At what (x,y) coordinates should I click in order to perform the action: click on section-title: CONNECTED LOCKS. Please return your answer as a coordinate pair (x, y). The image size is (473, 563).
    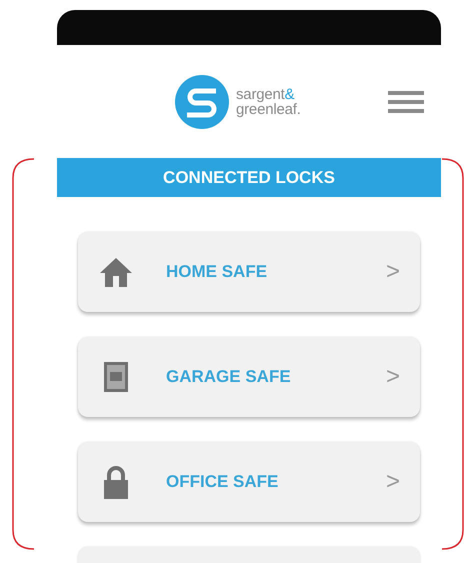
    Looking at the image, I should click on (249, 177).